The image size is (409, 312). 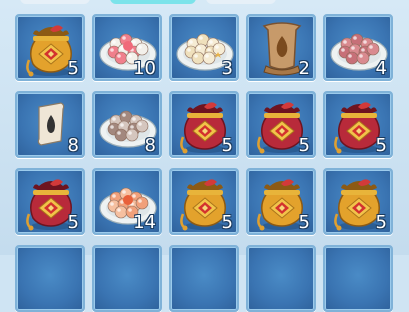 I want to click on inventory-slot: 4, so click(x=358, y=47).